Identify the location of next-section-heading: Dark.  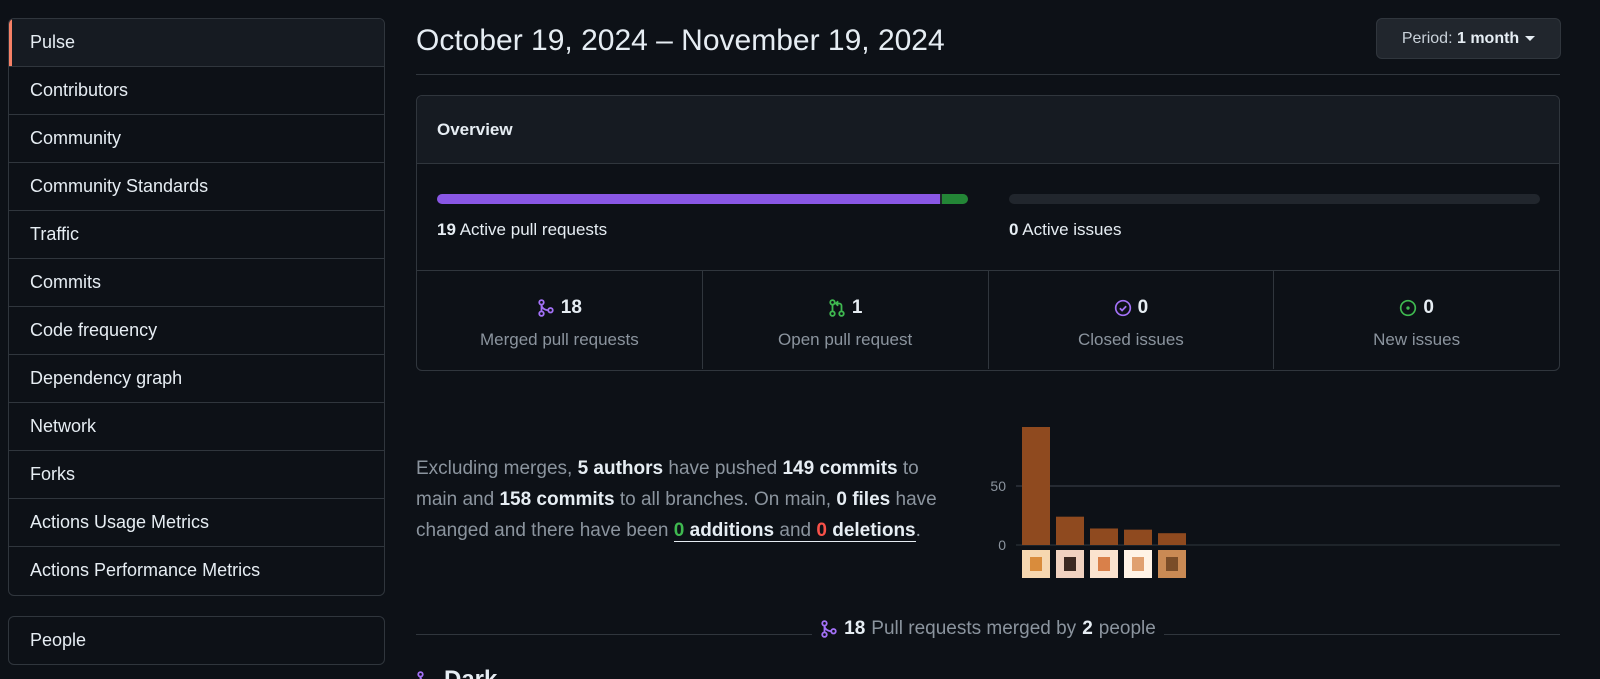
(456, 672).